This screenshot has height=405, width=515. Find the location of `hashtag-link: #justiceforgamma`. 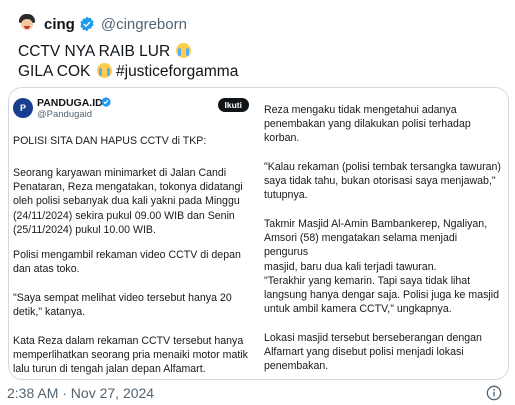

hashtag-link: #justiceforgamma is located at coordinates (177, 71).